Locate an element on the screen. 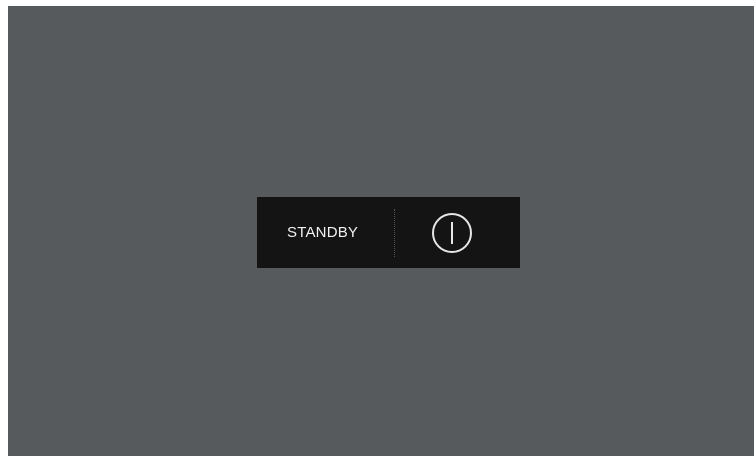  standby-label: STANDBY is located at coordinates (323, 232).